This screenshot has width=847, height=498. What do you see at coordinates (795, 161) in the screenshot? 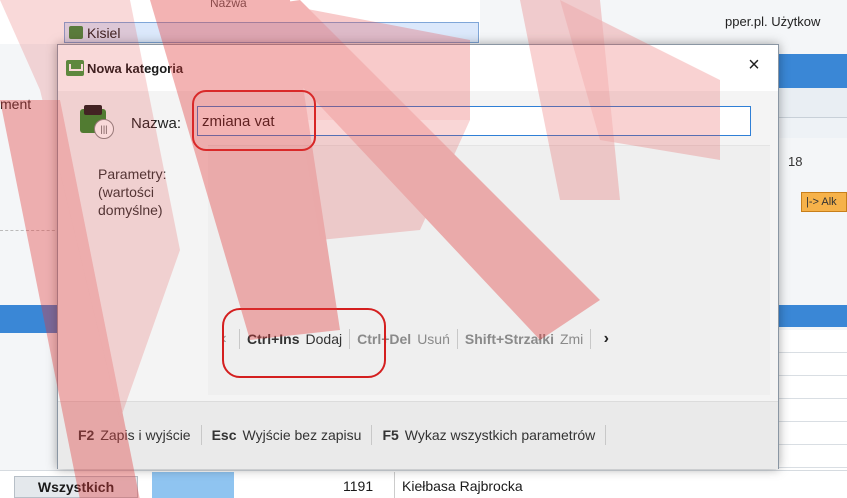
I see `right-panel-number: 18` at bounding box center [795, 161].